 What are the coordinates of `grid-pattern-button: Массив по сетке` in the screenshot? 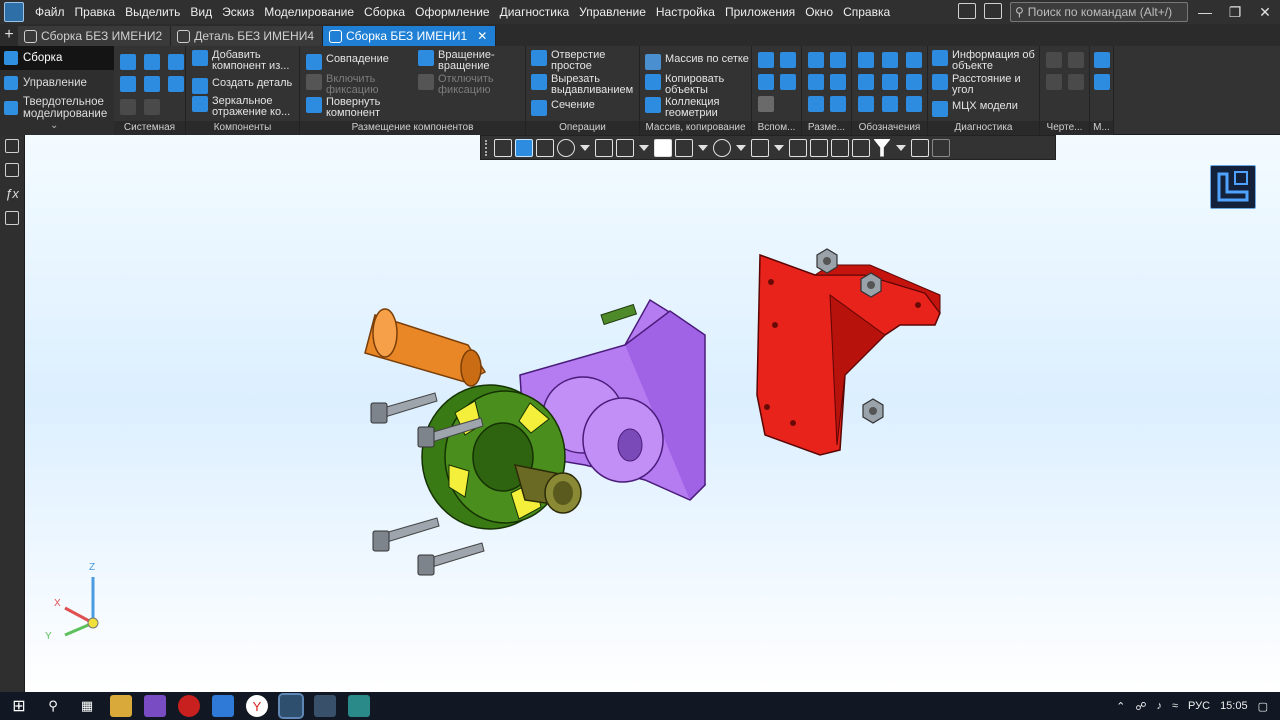 It's located at (697, 62).